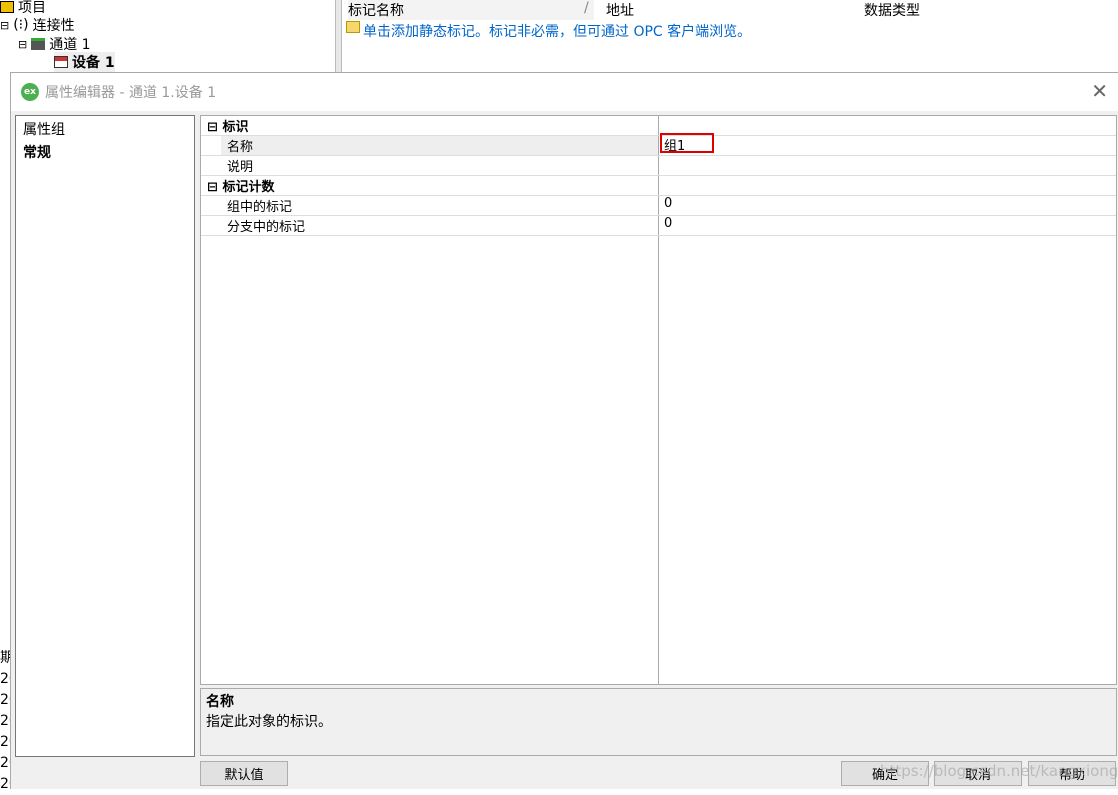 The width and height of the screenshot is (1118, 795). I want to click on log-header: 期, so click(5, 658).